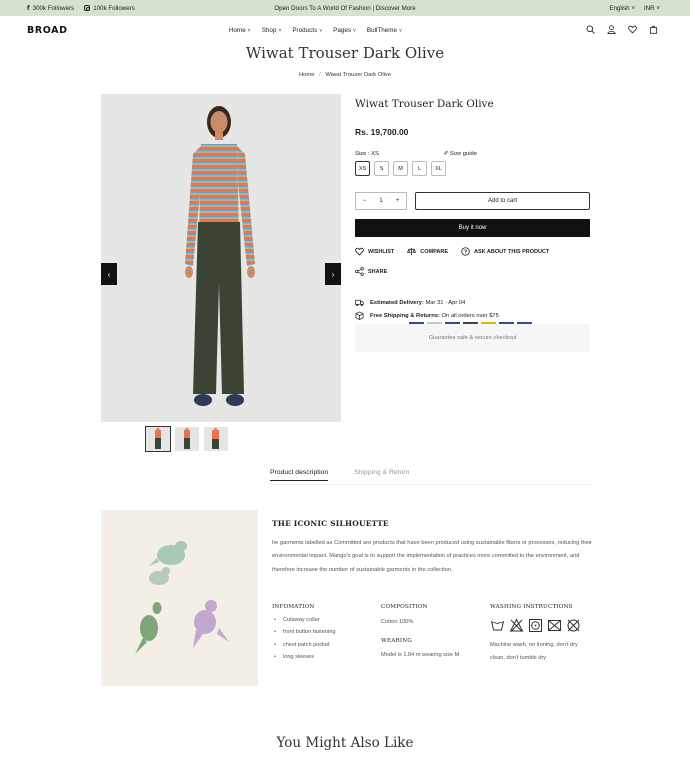  Describe the element at coordinates (419, 168) in the screenshot. I see `size-option-l: L` at that location.